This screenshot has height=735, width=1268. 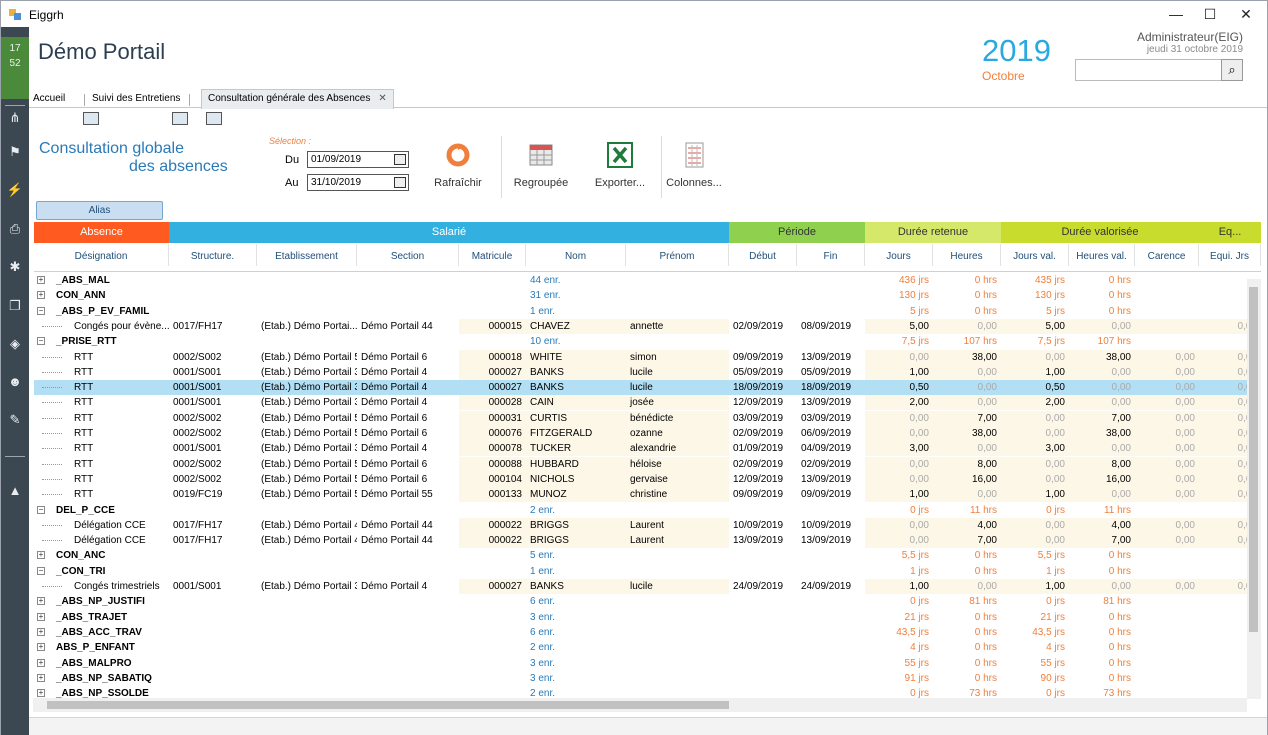 I want to click on vertical-scrollbar, so click(x=1254, y=489).